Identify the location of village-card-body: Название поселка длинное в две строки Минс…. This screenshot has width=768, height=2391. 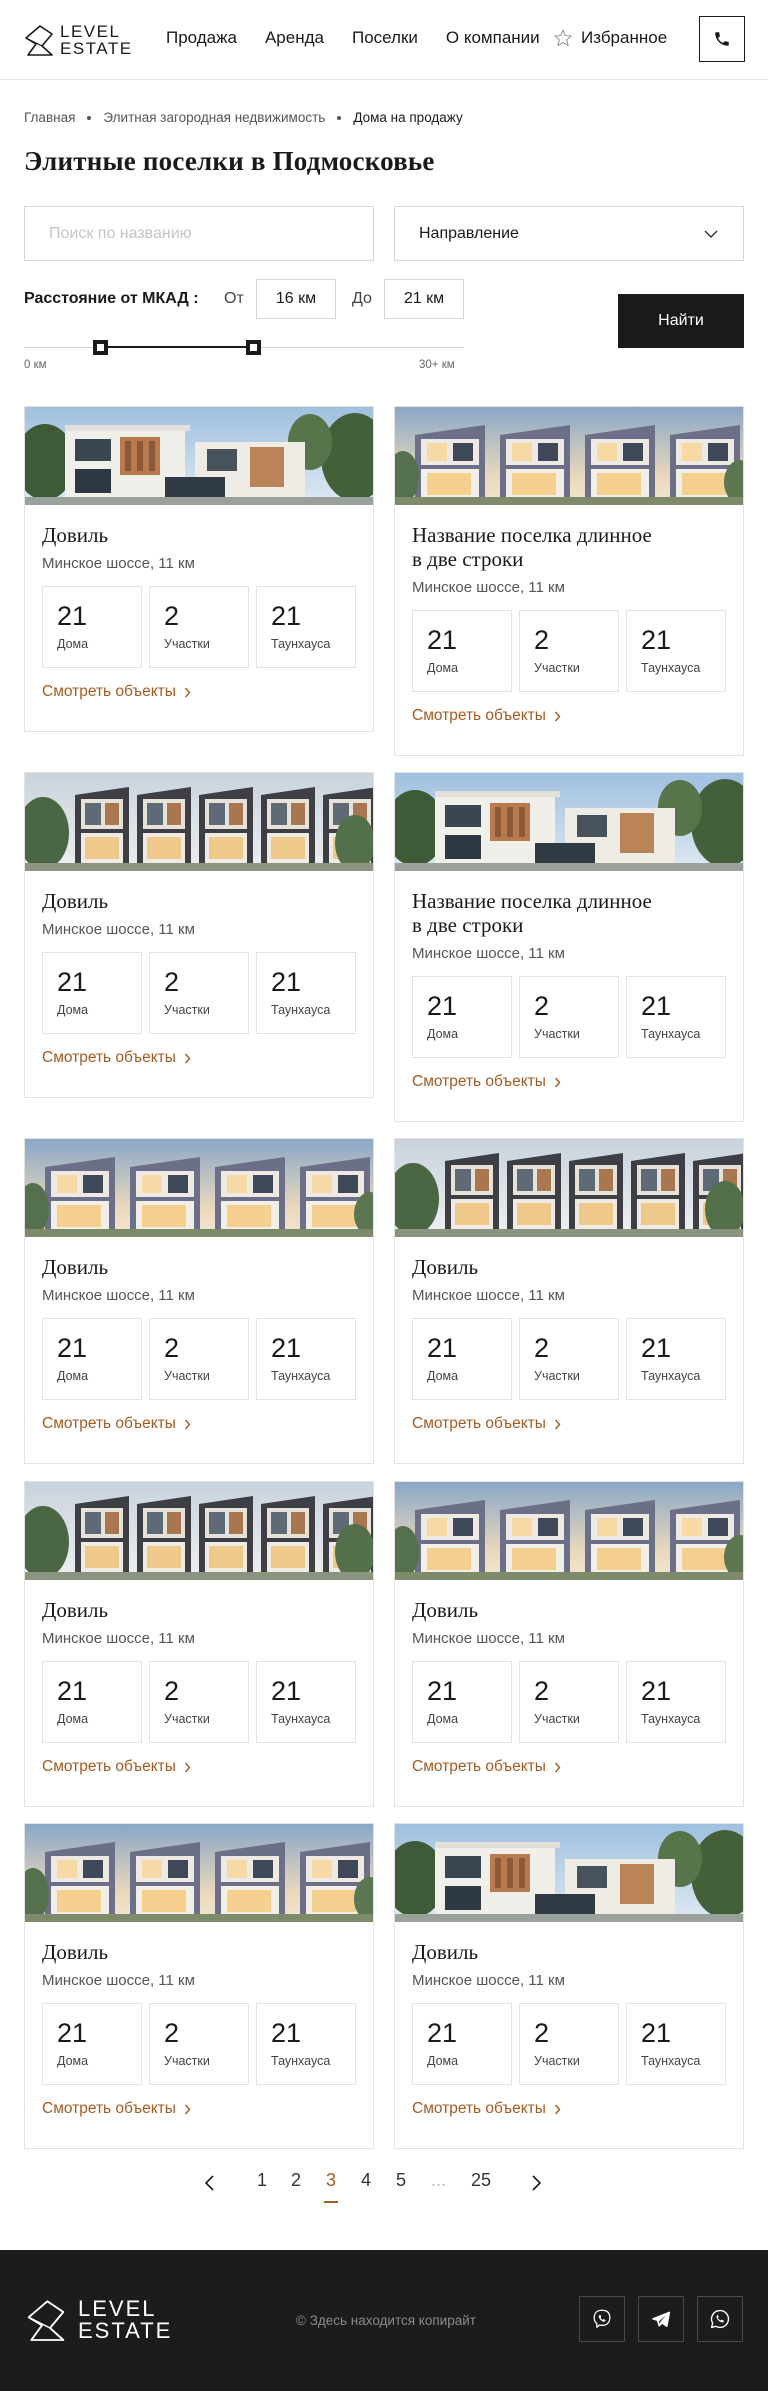
(569, 996).